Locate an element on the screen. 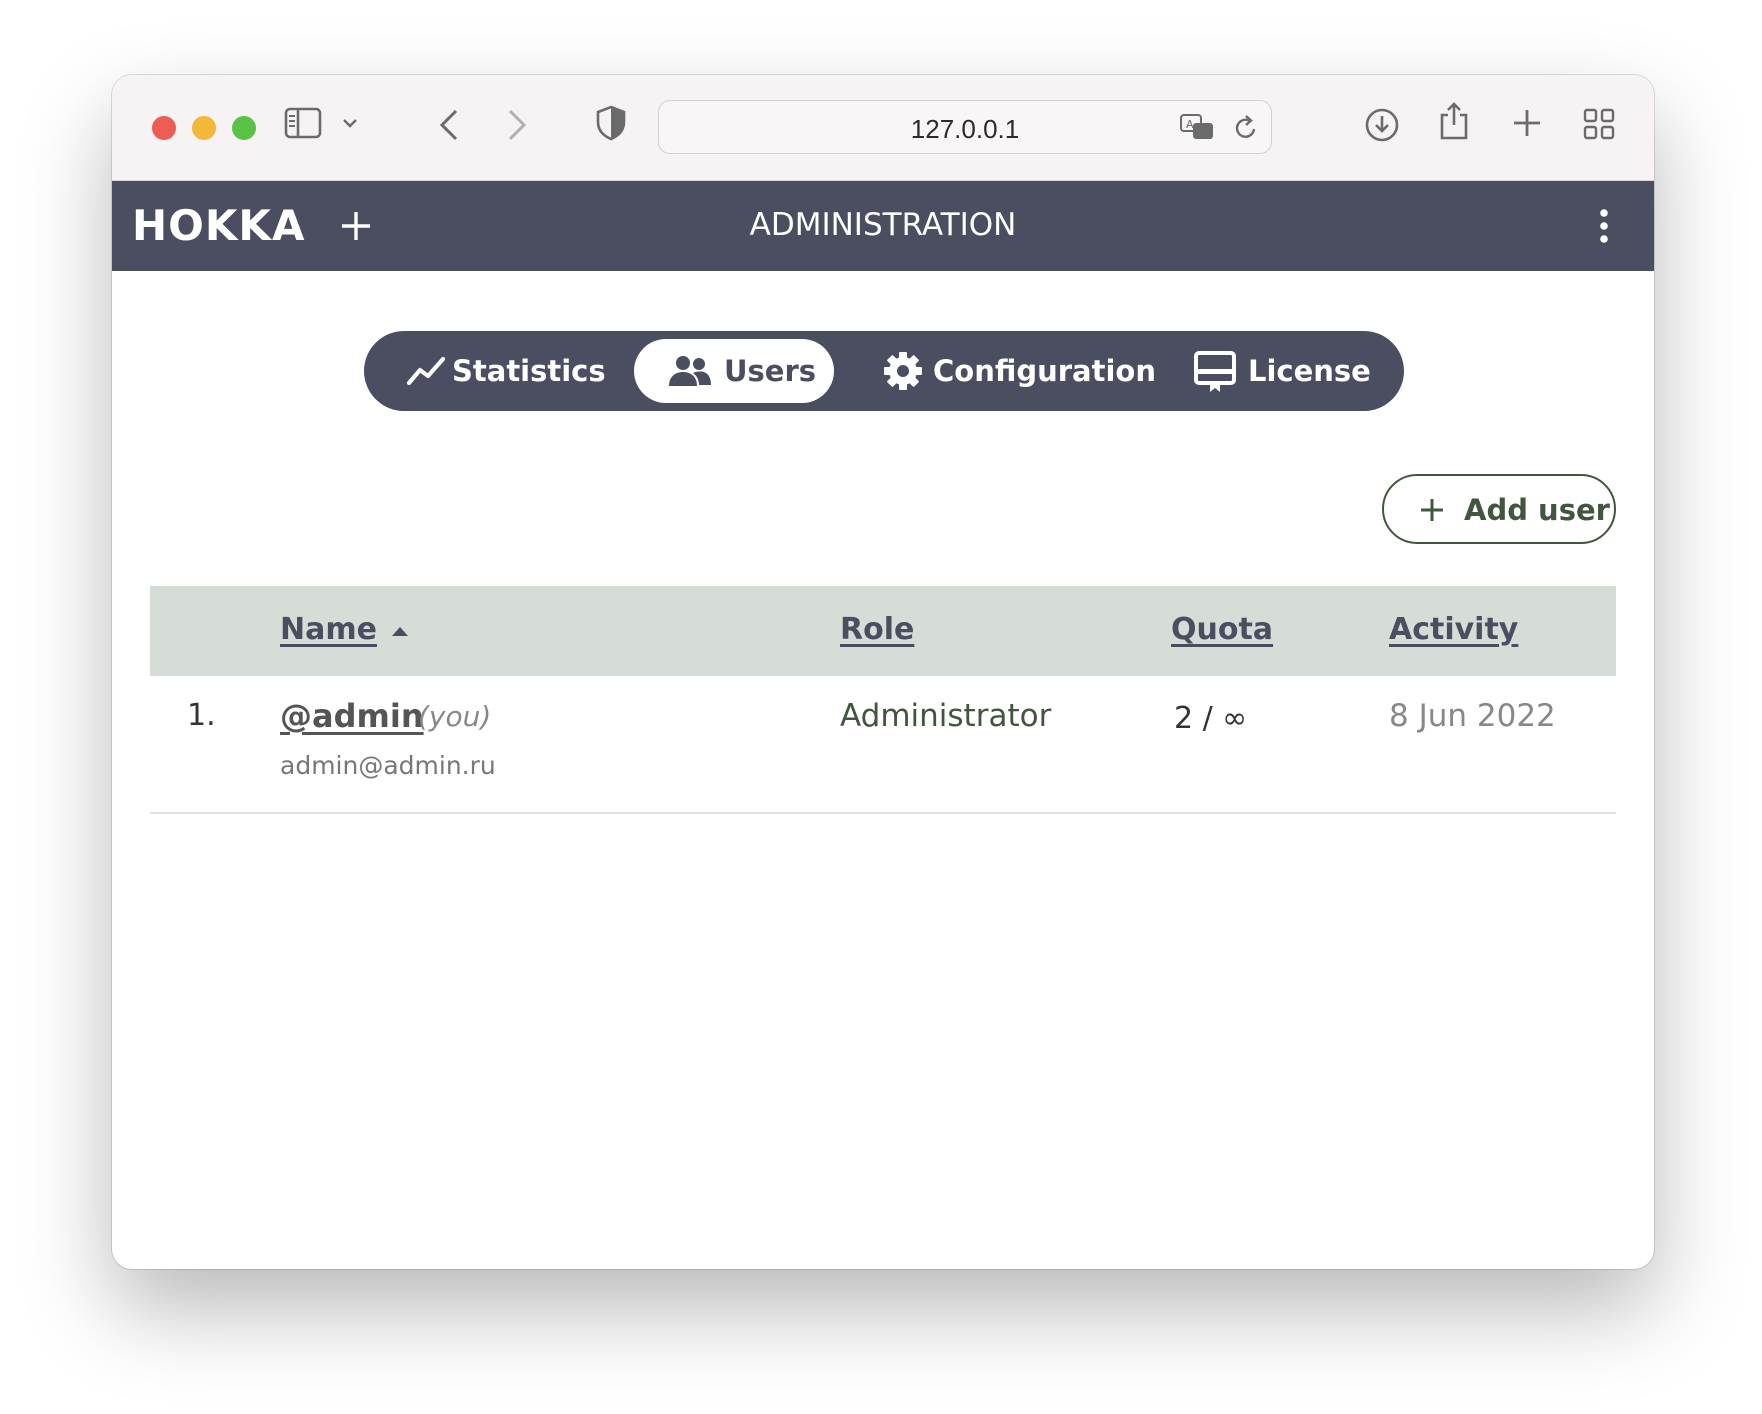 This screenshot has width=1762, height=1414. reload-icon is located at coordinates (1246, 128).